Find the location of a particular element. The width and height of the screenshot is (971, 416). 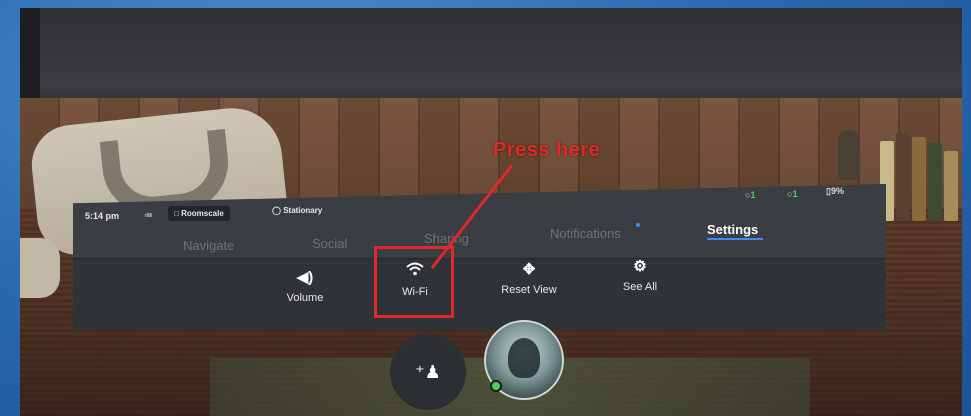

add-person-icon: ⁺♟ is located at coordinates (428, 372).